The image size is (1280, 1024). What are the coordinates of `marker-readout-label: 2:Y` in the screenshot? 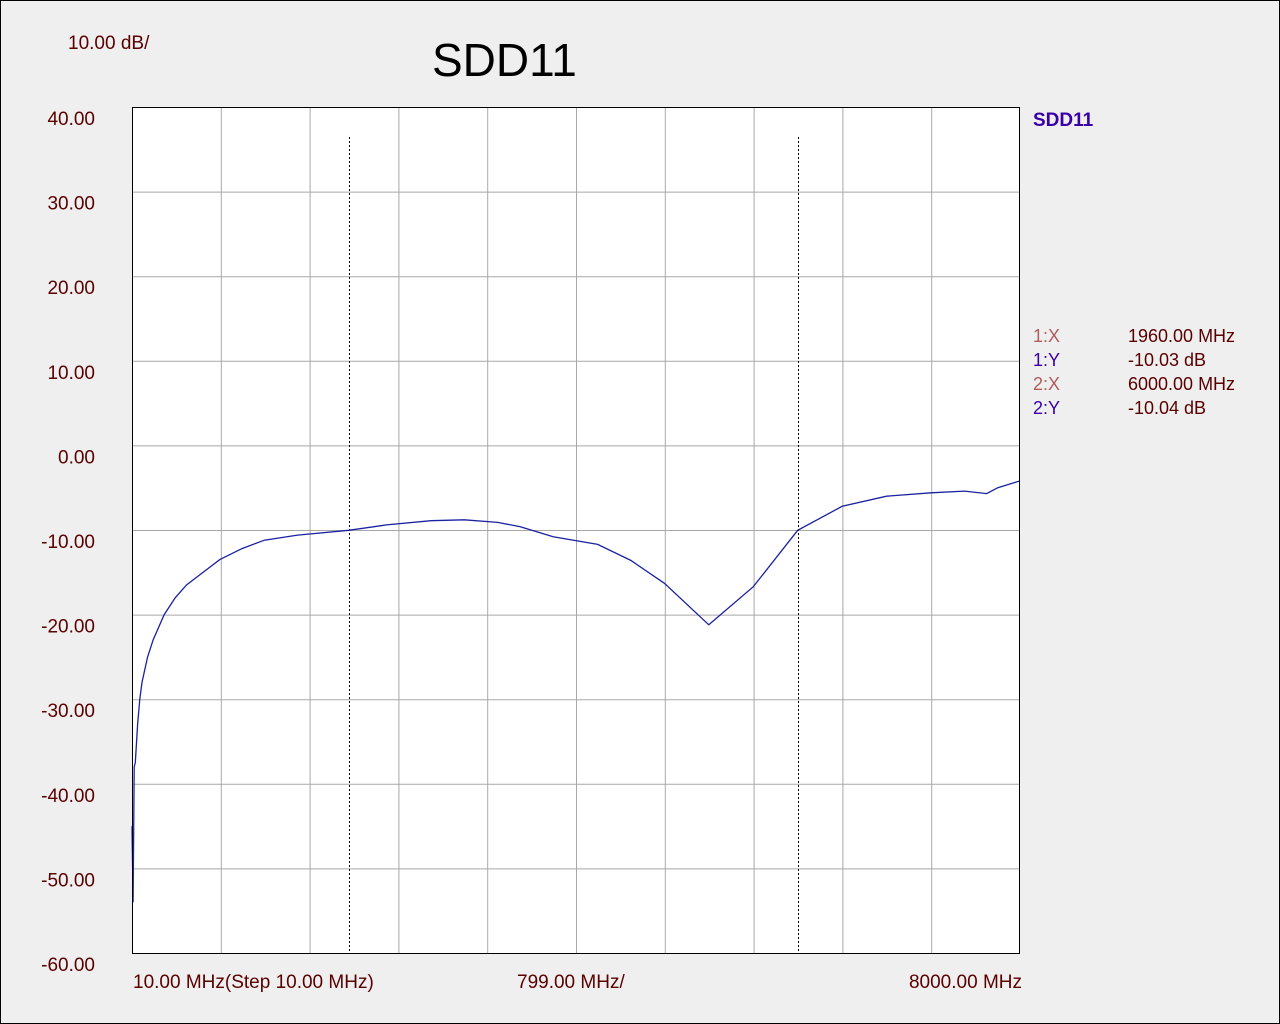 It's located at (1046, 408).